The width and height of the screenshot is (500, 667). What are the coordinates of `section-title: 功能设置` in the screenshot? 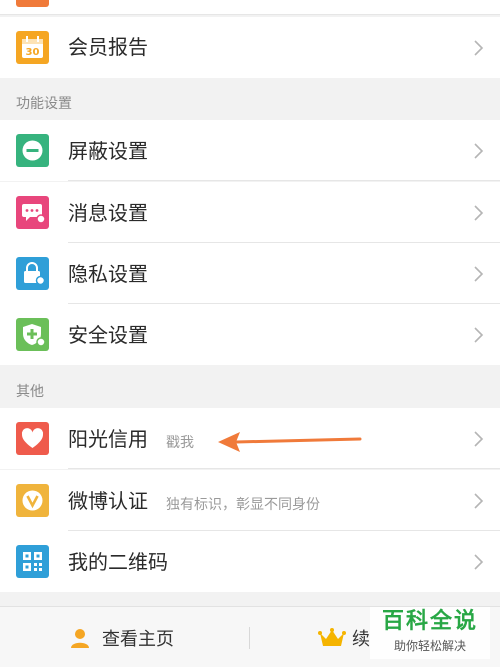 It's located at (44, 104).